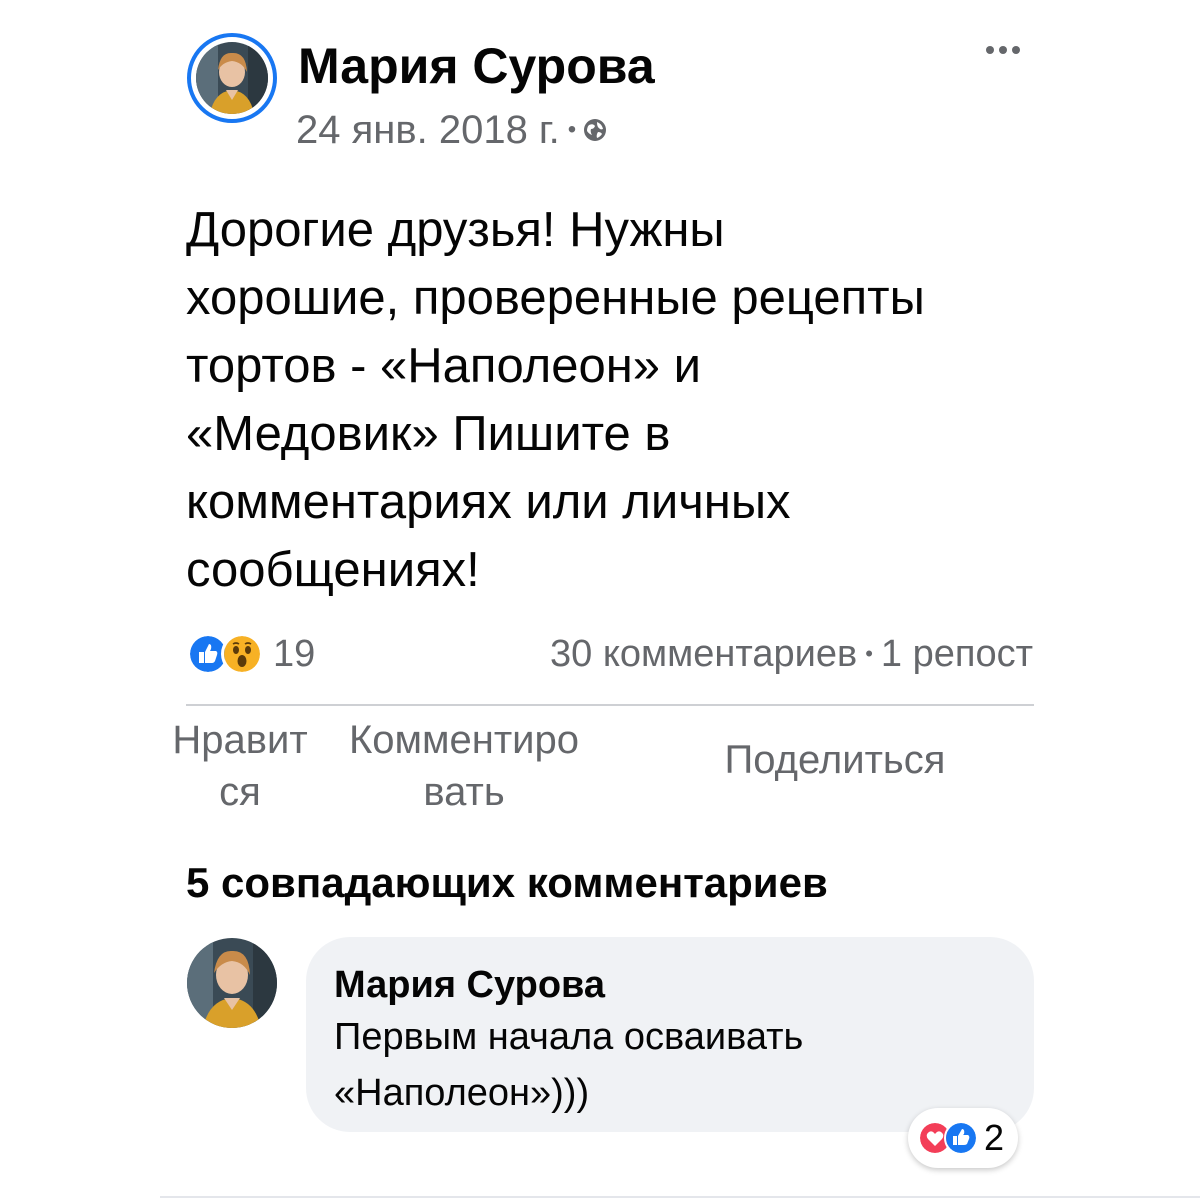  Describe the element at coordinates (232, 983) in the screenshot. I see `commenter-avatar` at that location.